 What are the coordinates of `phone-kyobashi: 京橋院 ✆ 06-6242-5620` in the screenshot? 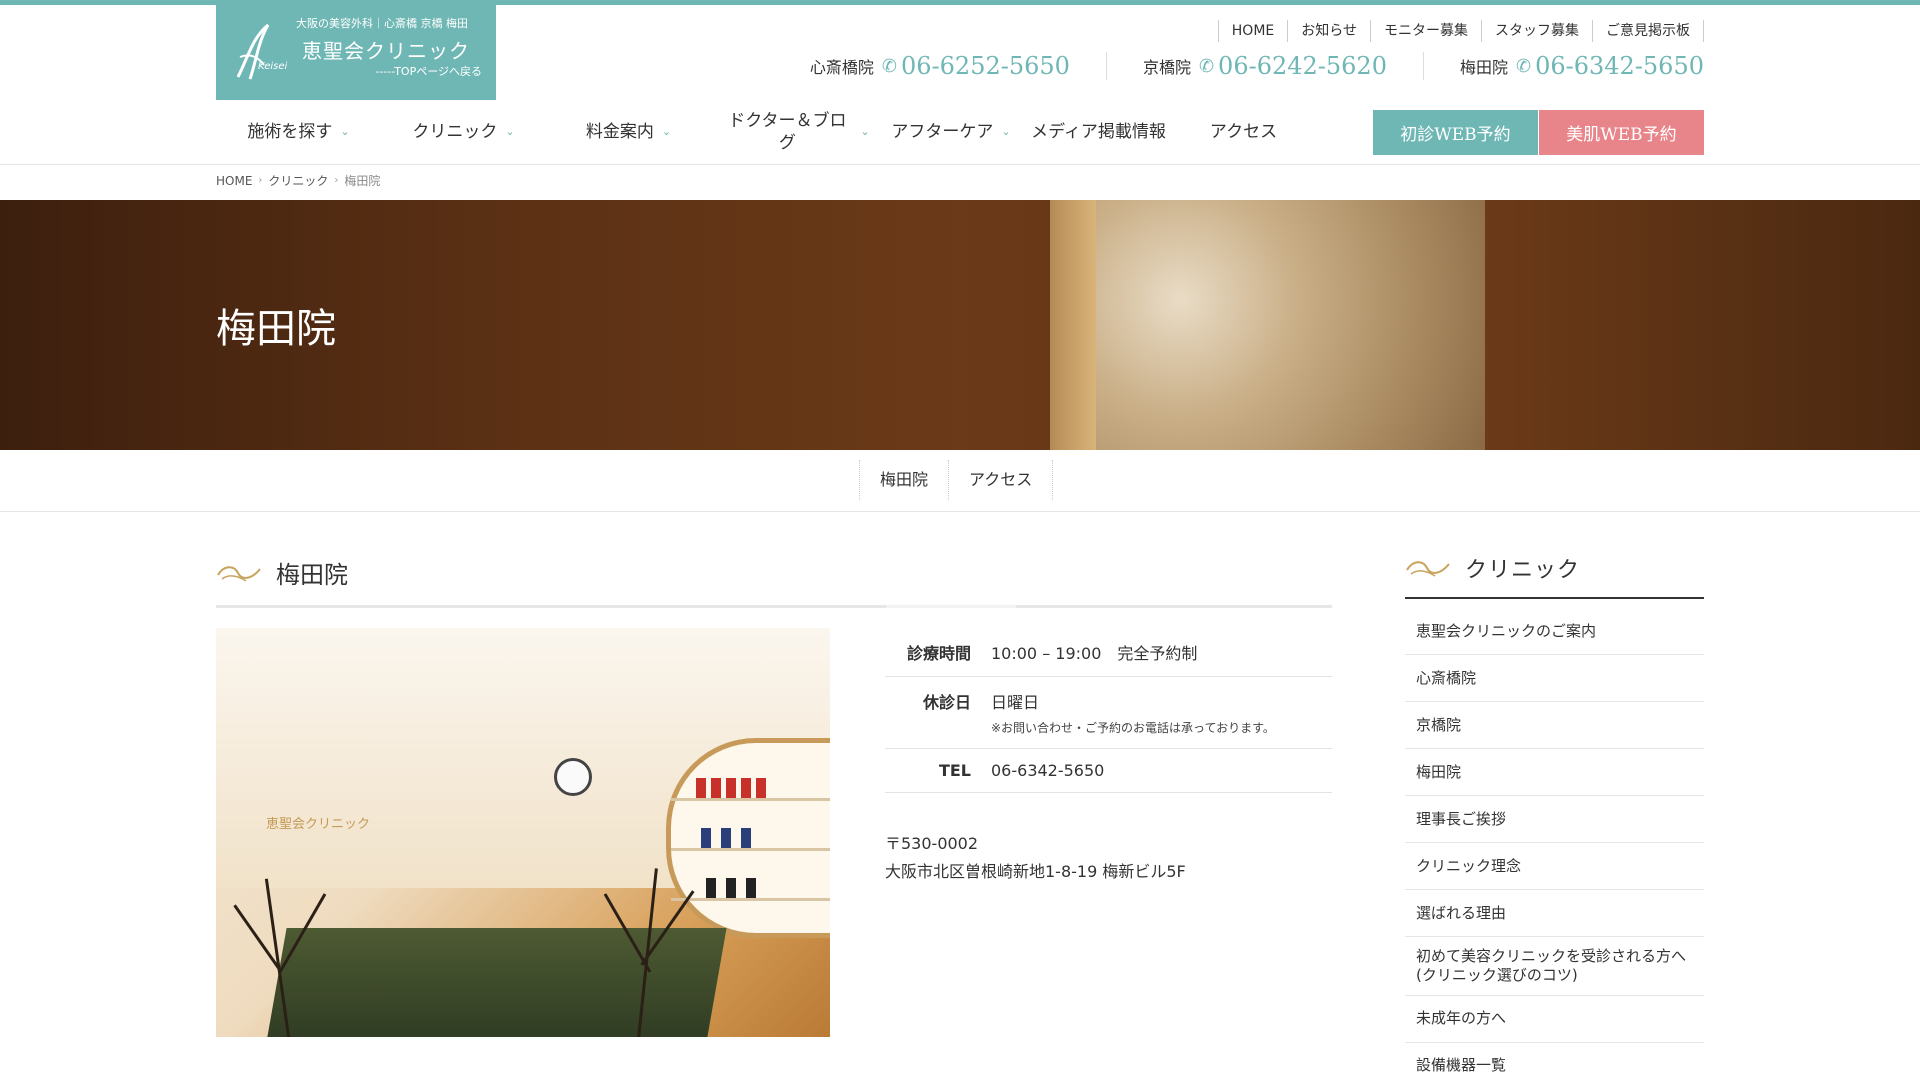 It's located at (1264, 66).